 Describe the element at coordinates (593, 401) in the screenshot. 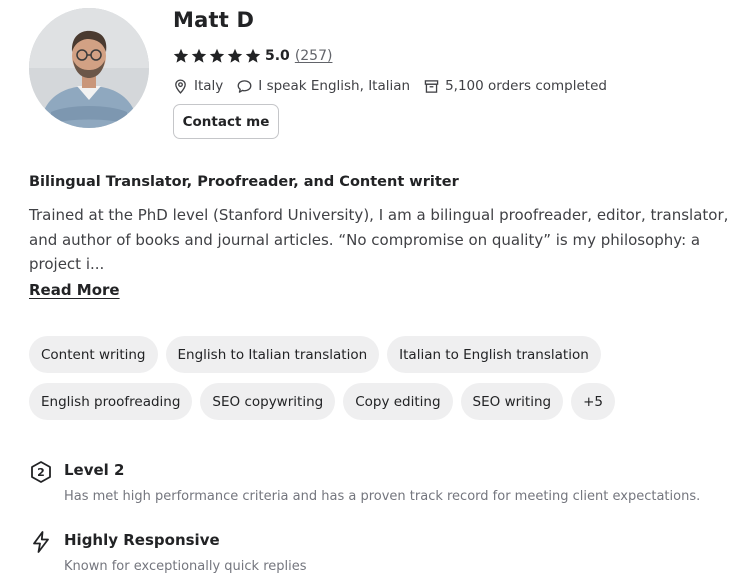

I see `more-skills-button: +5` at that location.